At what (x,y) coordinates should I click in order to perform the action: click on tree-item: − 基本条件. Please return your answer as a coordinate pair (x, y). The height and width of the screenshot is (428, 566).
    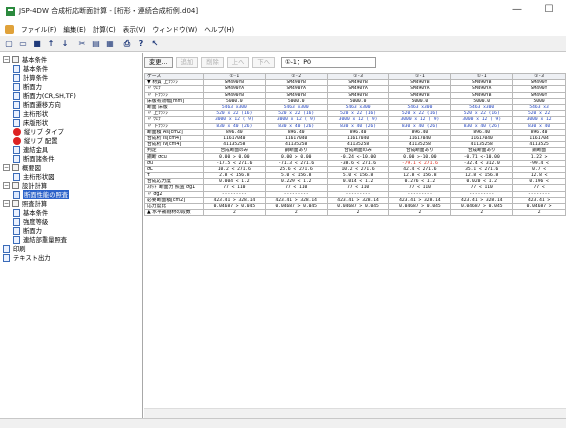
    Looking at the image, I should click on (25, 59).